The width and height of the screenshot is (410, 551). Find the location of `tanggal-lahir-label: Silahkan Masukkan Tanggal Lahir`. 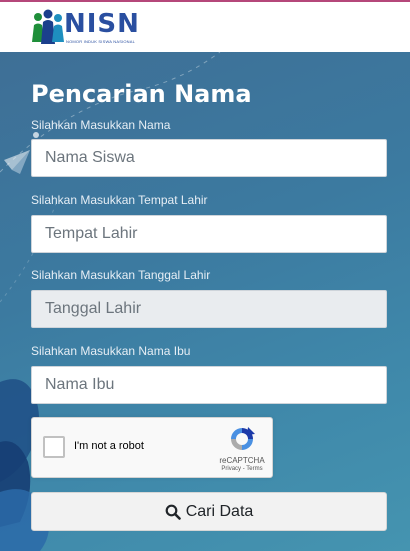

tanggal-lahir-label: Silahkan Masukkan Tanggal Lahir is located at coordinates (121, 275).